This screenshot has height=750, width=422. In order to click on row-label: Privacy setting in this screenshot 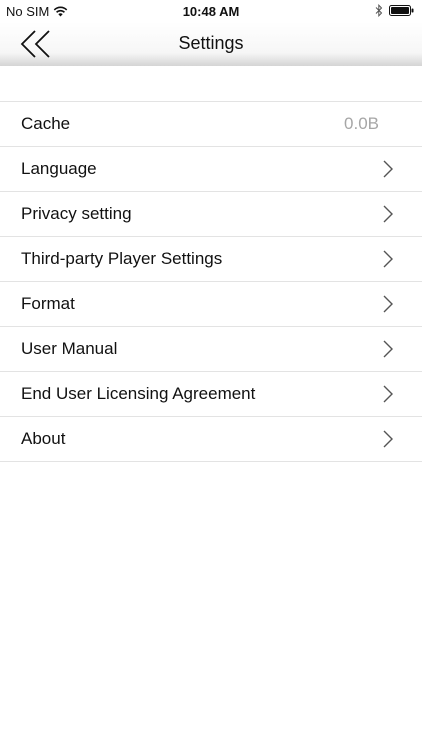, I will do `click(76, 213)`.